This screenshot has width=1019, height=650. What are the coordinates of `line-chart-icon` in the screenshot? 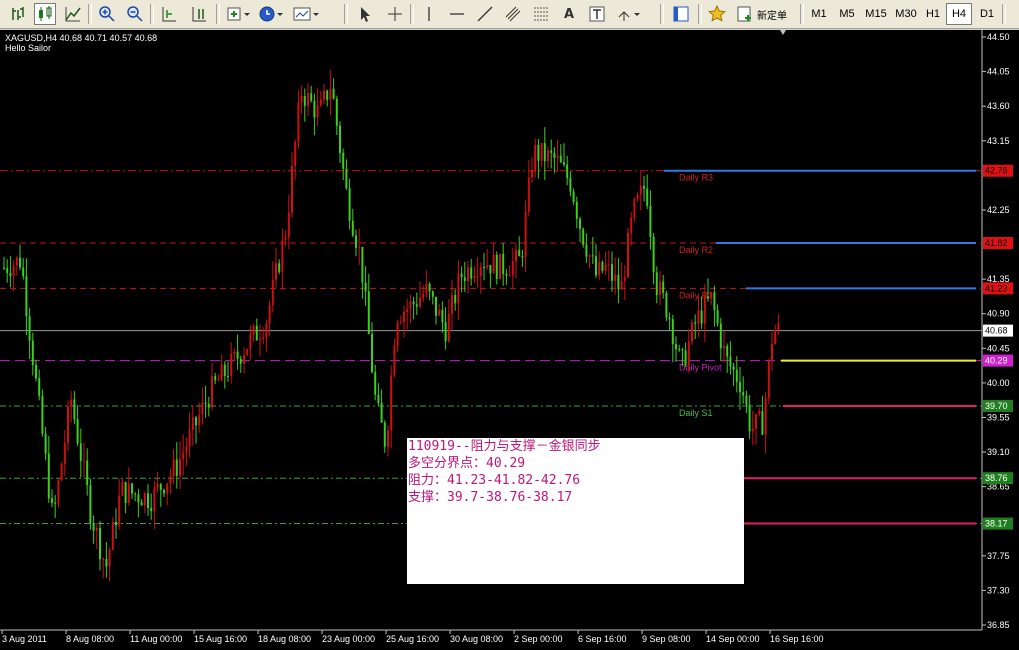 It's located at (73, 14).